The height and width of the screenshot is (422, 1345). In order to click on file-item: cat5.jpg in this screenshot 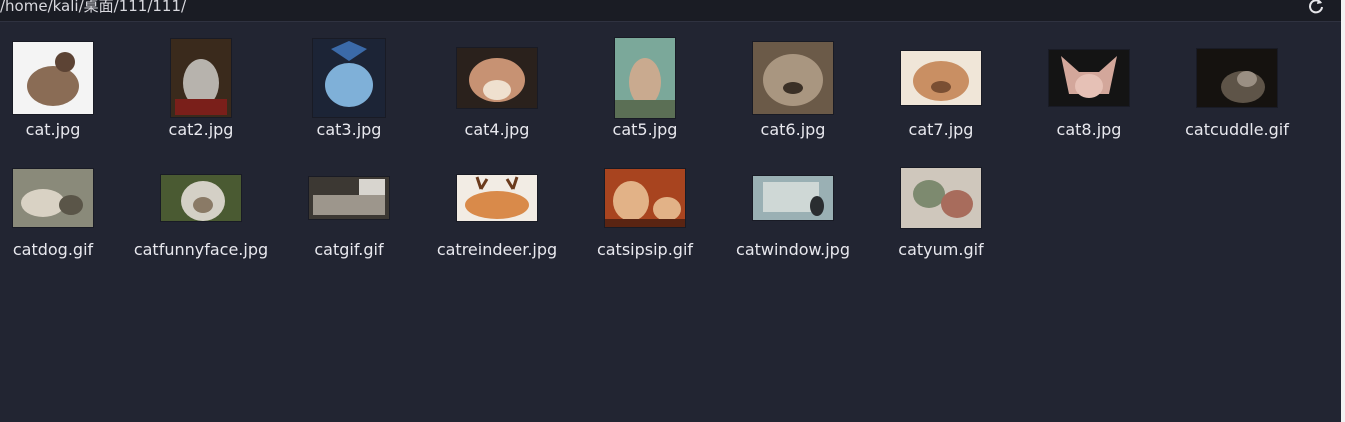, I will do `click(645, 92)`.